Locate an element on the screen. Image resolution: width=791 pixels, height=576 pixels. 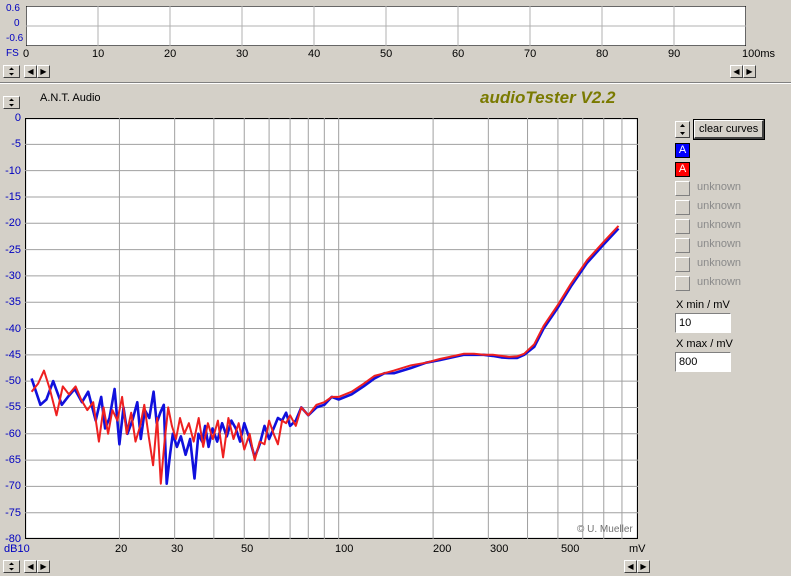
channel-4-checkbox is located at coordinates (682, 207).